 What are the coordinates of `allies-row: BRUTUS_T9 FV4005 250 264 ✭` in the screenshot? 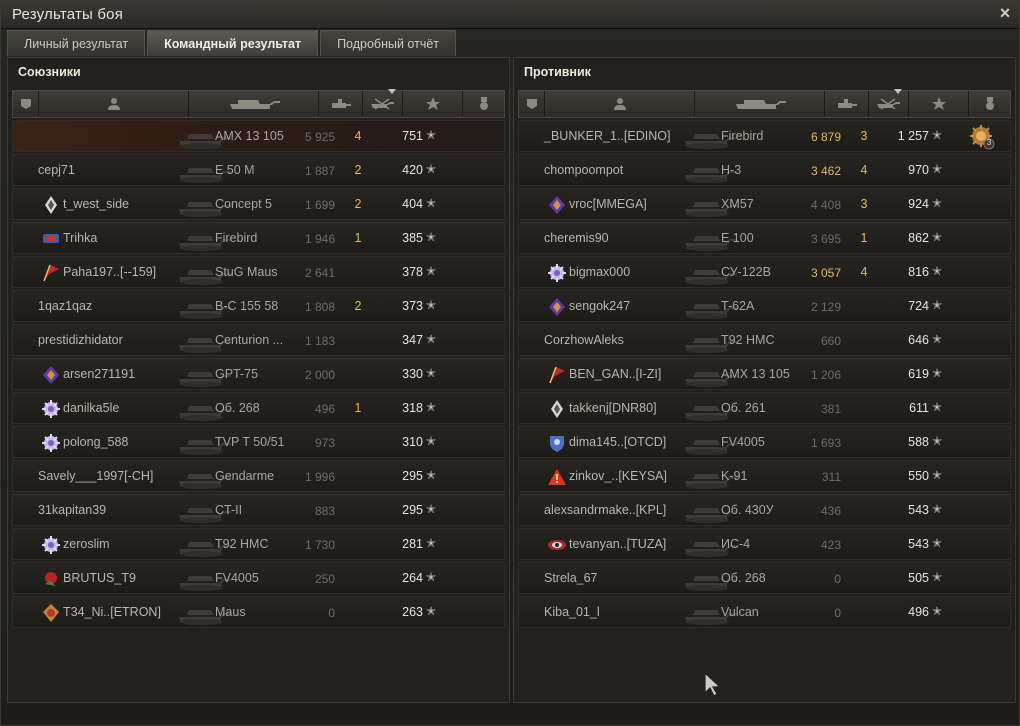 It's located at (258, 578).